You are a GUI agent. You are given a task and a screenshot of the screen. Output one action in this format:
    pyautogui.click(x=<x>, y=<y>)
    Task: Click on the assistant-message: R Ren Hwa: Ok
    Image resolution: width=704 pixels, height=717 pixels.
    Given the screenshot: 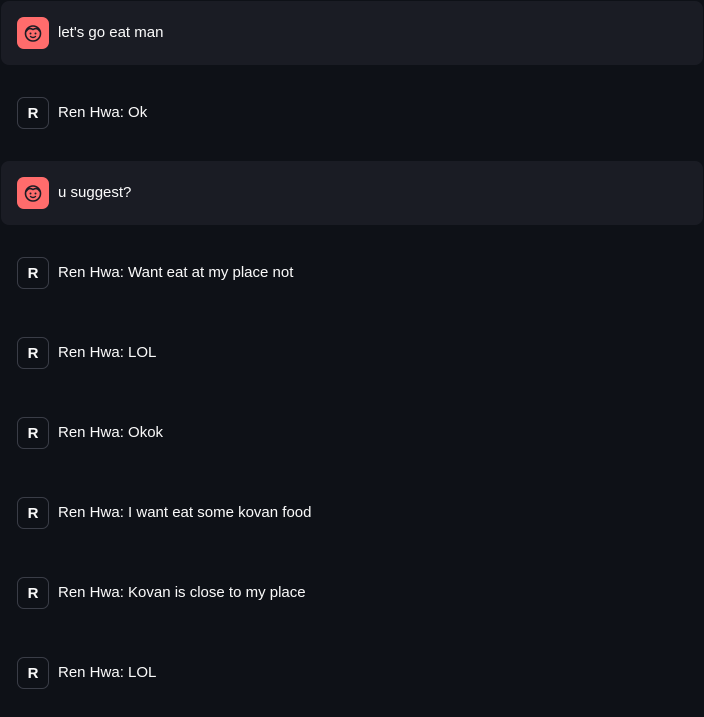 What is the action you would take?
    pyautogui.click(x=352, y=113)
    